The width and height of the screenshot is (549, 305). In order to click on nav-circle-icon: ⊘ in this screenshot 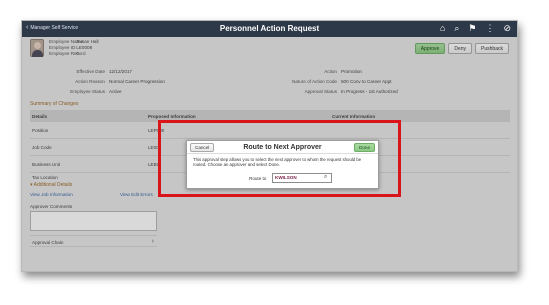, I will do `click(507, 28)`.